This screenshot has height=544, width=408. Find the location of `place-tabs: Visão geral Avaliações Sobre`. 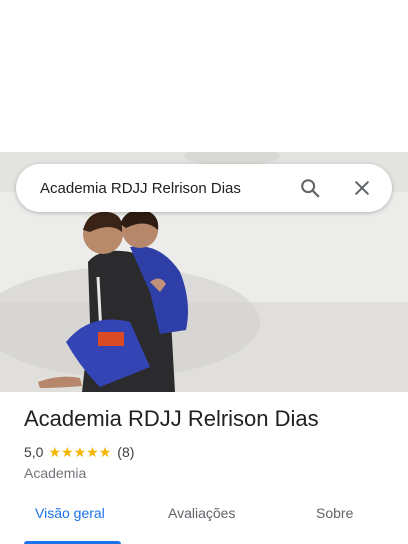

place-tabs: Visão geral Avaliações Sobre is located at coordinates (204, 518).